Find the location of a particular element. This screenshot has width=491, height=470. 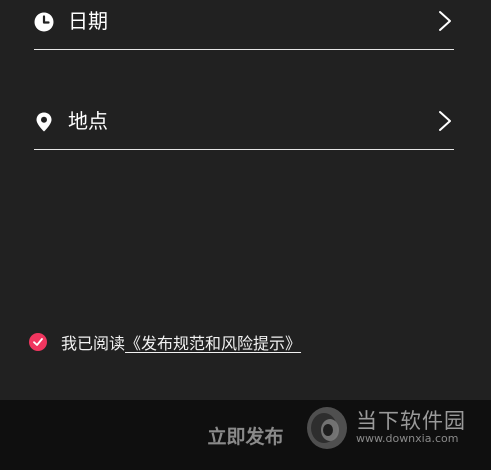

date-field-label: 日期 is located at coordinates (88, 21).